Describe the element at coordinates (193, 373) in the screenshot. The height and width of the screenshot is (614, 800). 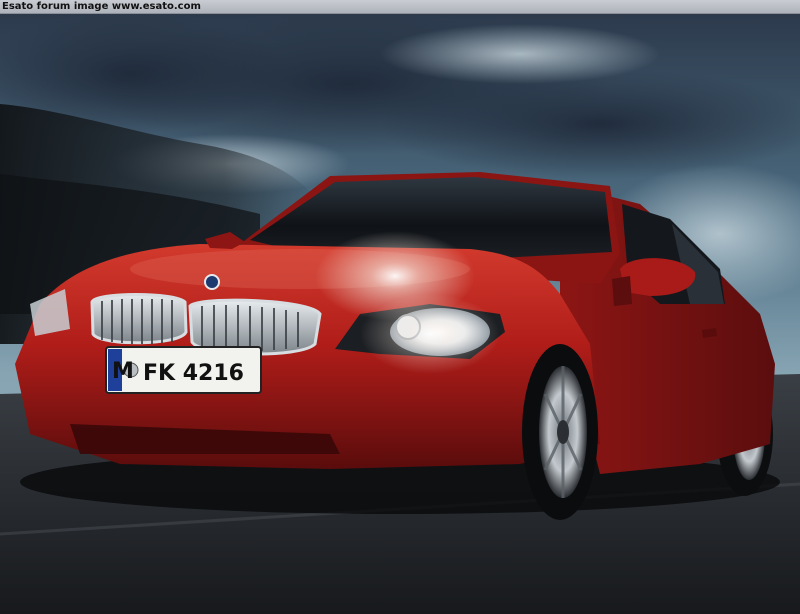
I see `plate-number: FK 4216` at that location.